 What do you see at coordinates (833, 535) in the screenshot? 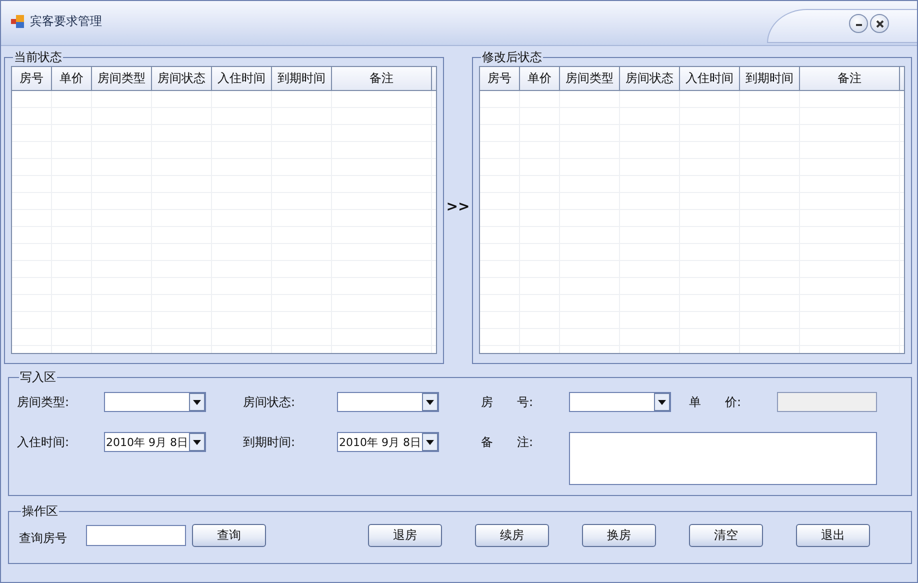
I see `action-button: 退出` at bounding box center [833, 535].